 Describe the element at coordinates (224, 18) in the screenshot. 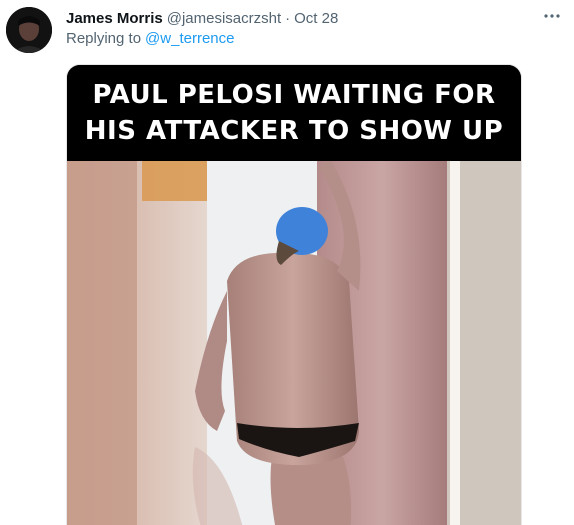

I see `author-handle: @jamesisacrzsht` at that location.